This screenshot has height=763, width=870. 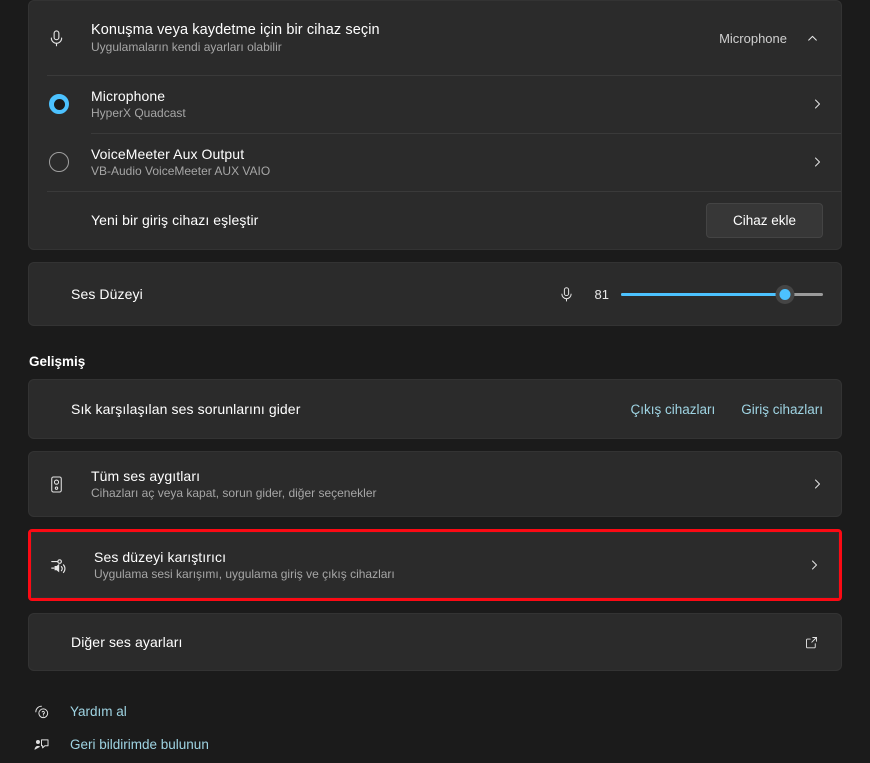 I want to click on volume-slider, so click(x=722, y=294).